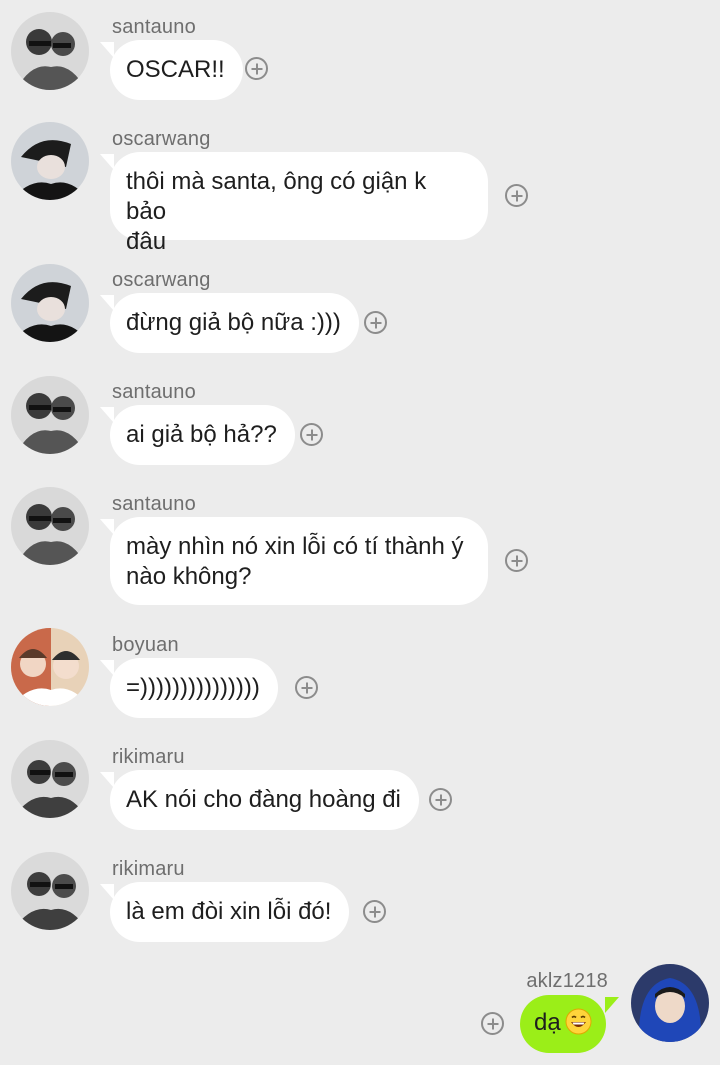 The image size is (720, 1065). What do you see at coordinates (547, 1022) in the screenshot?
I see `own-message-text: dạ` at bounding box center [547, 1022].